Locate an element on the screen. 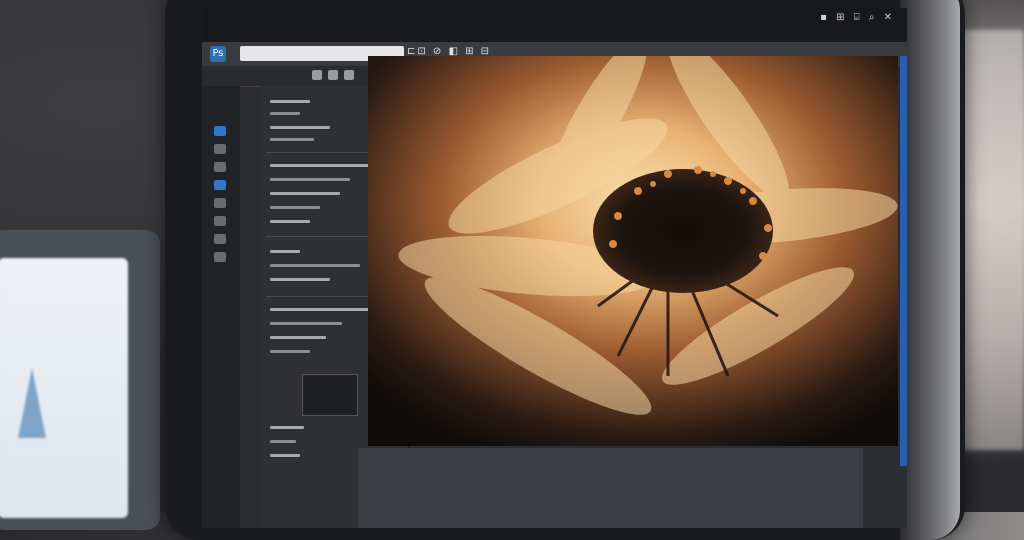  flower-center is located at coordinates (683, 231).